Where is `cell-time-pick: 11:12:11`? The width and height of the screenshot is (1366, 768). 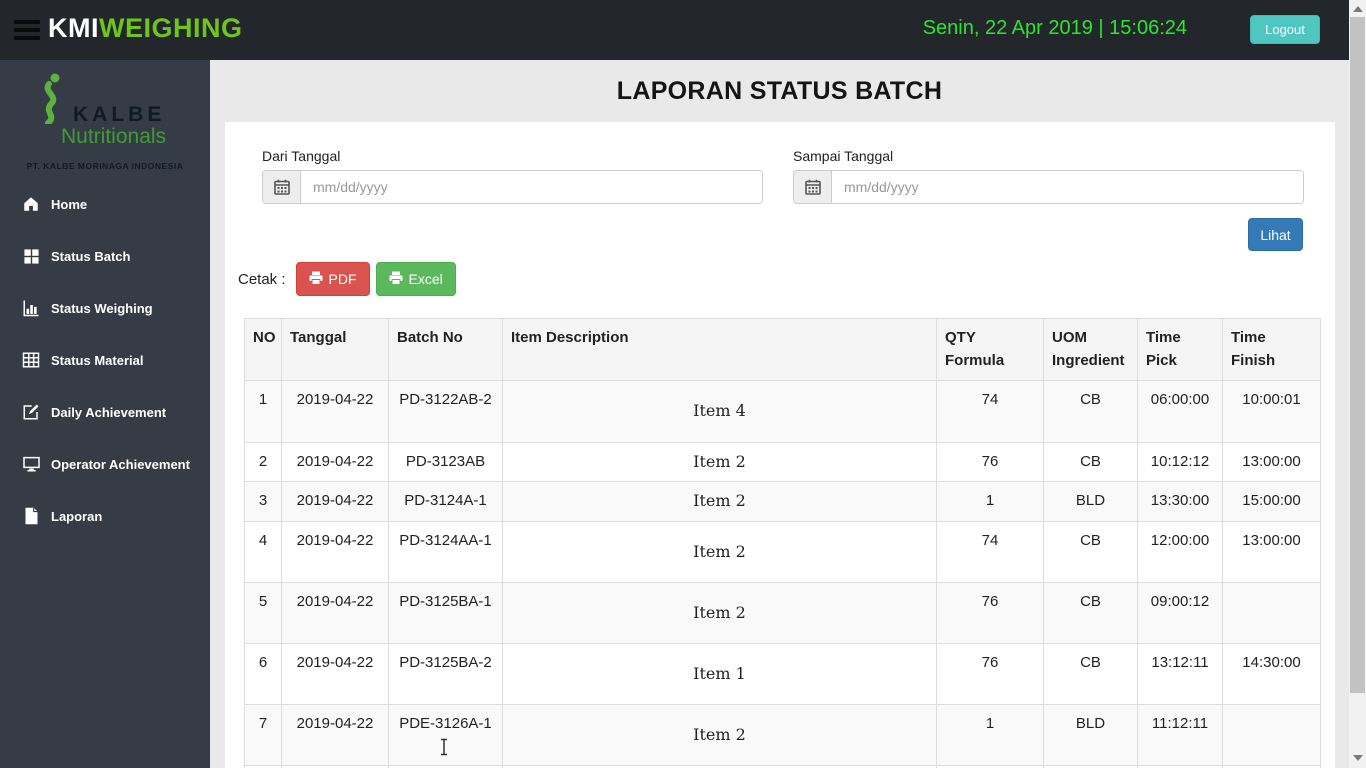 cell-time-pick: 11:12:11 is located at coordinates (1180, 734).